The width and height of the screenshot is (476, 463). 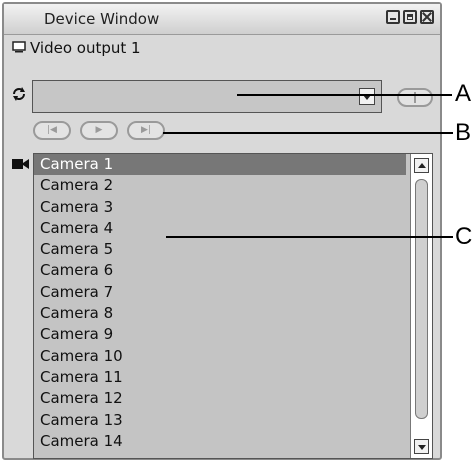 What do you see at coordinates (220, 441) in the screenshot?
I see `camera-list-item: Camera 14` at bounding box center [220, 441].